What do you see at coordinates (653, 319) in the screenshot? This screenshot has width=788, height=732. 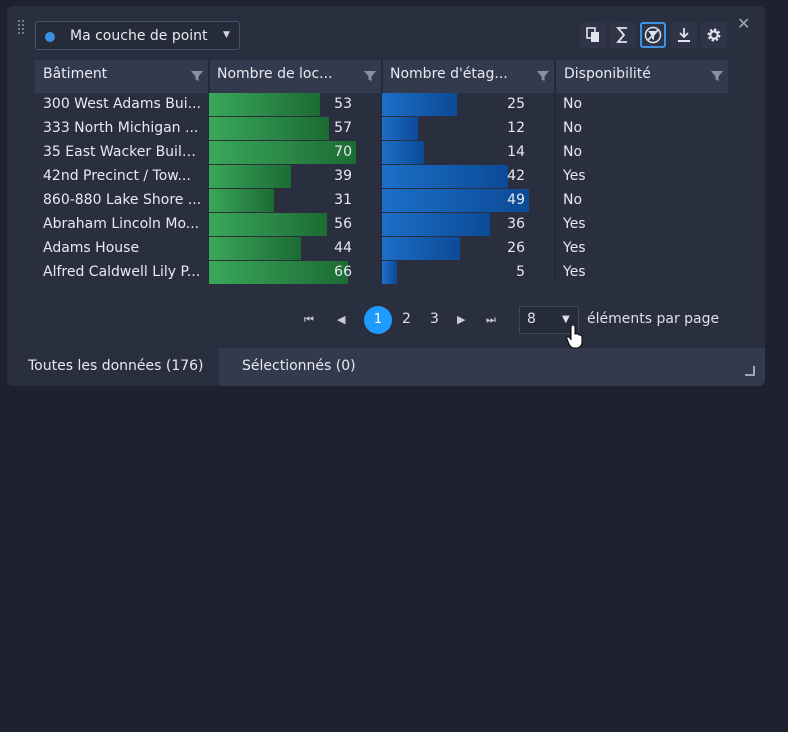 I see `page-size-label: éléments par page` at bounding box center [653, 319].